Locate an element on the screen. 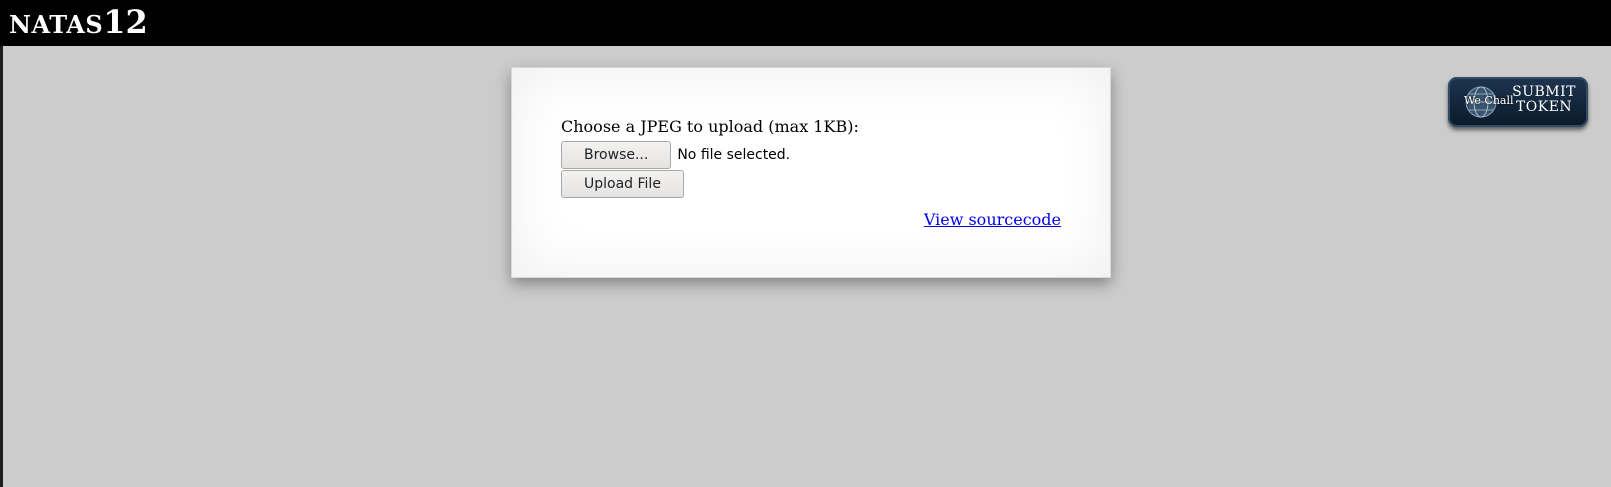 The image size is (1611, 487). submit-token-button: We Chall SUBMIT TOKEN is located at coordinates (1518, 102).